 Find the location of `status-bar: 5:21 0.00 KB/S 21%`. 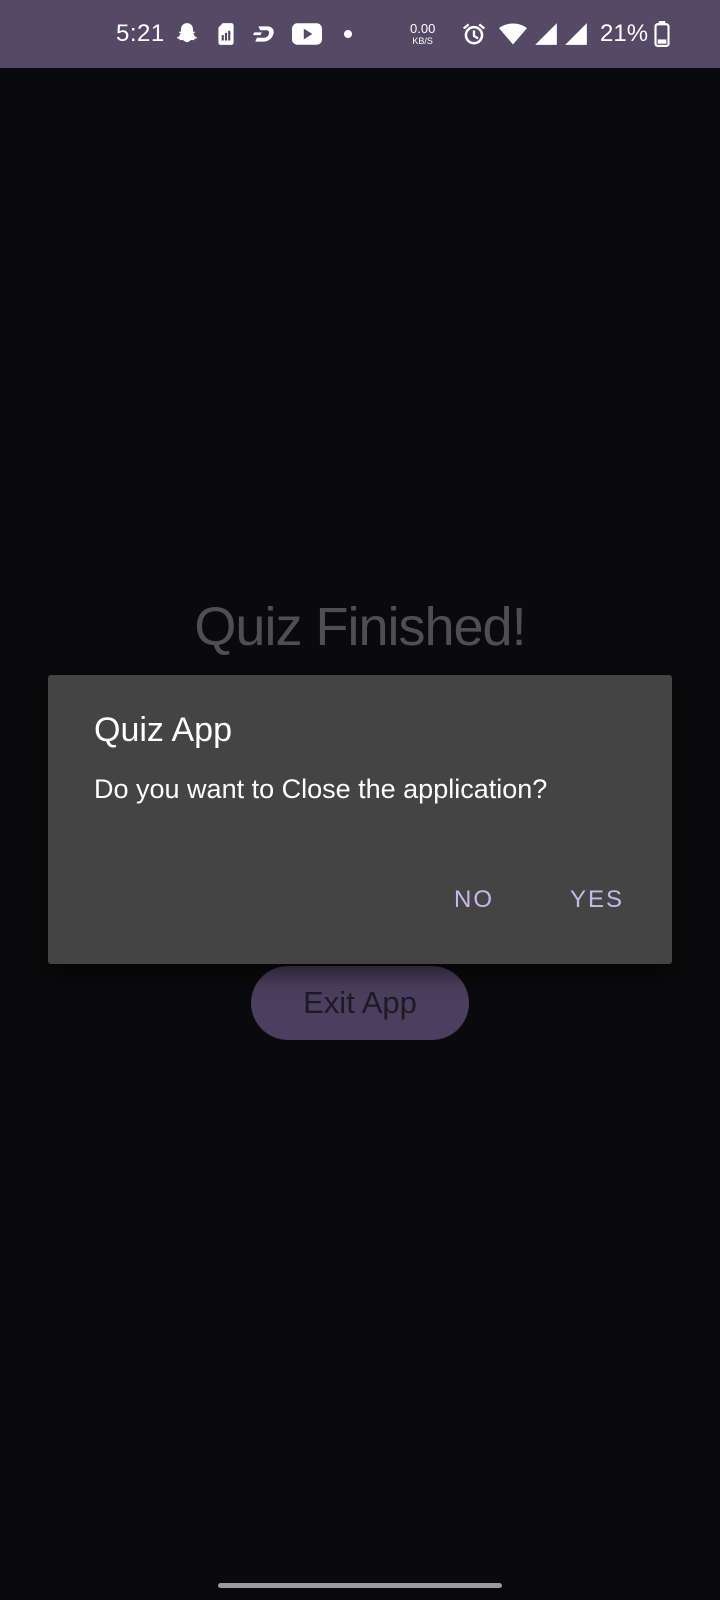

status-bar: 5:21 0.00 KB/S 21% is located at coordinates (360, 34).